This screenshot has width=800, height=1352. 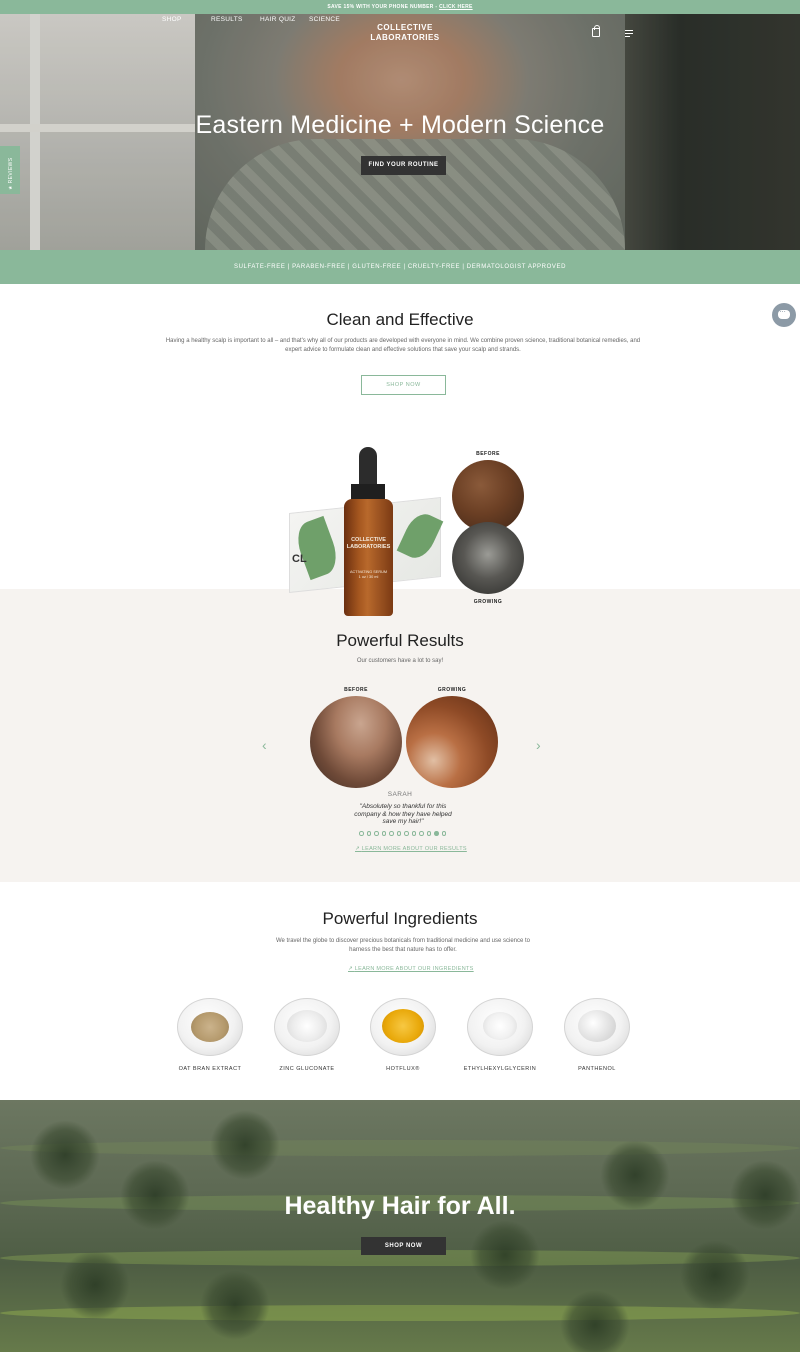 What do you see at coordinates (324, 19) in the screenshot?
I see `nav-item-science: SCIENCE` at bounding box center [324, 19].